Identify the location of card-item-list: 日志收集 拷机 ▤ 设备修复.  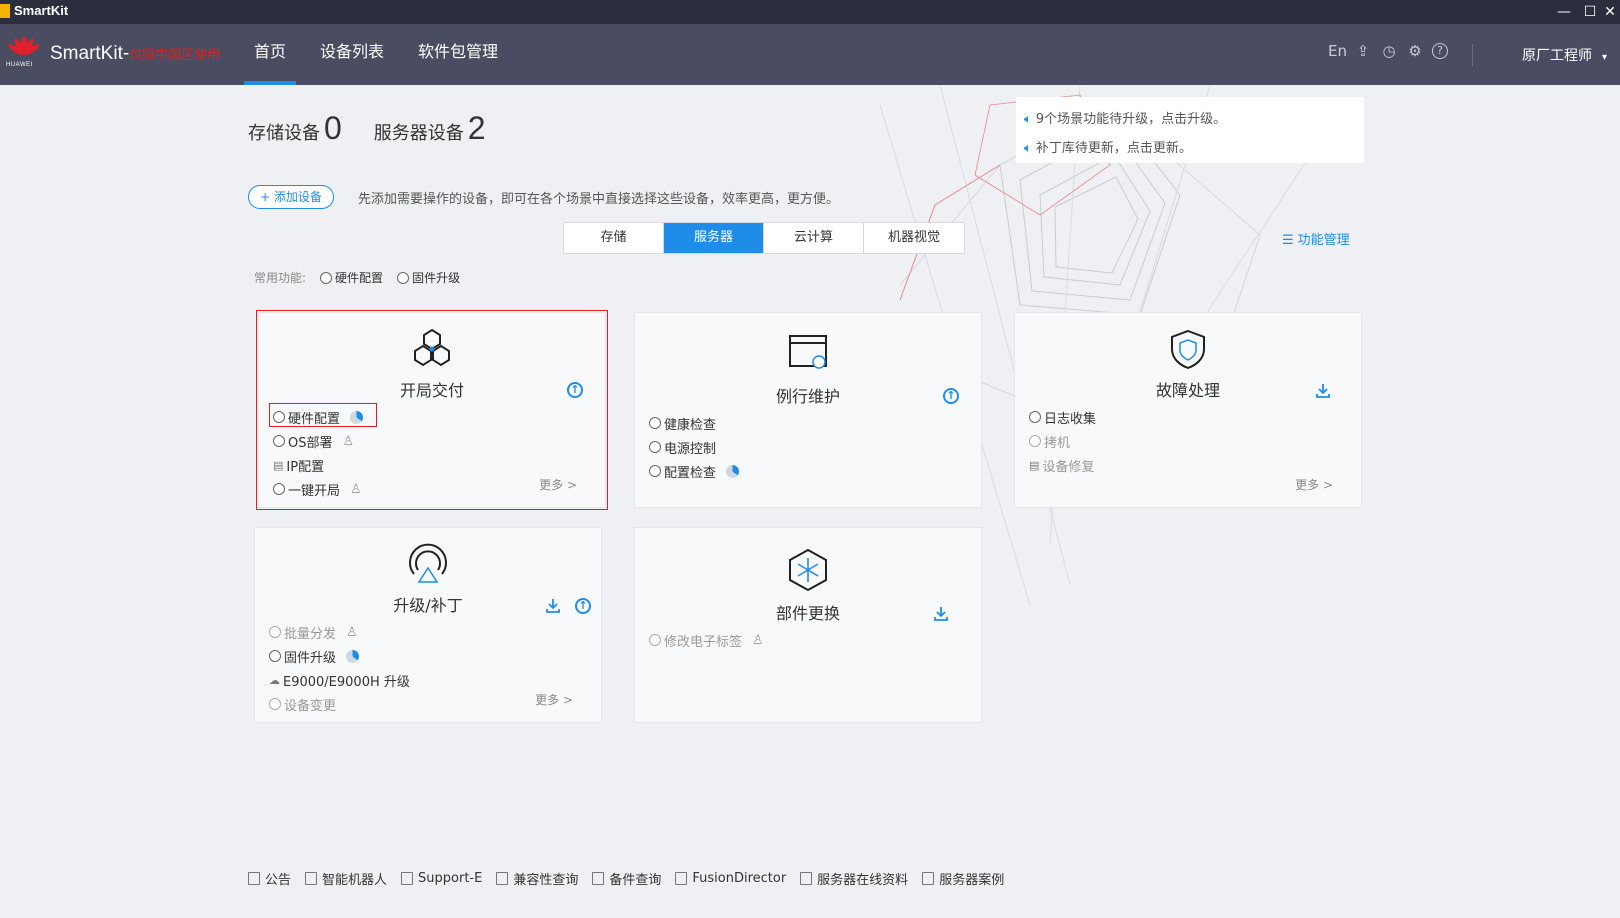
(1062, 441).